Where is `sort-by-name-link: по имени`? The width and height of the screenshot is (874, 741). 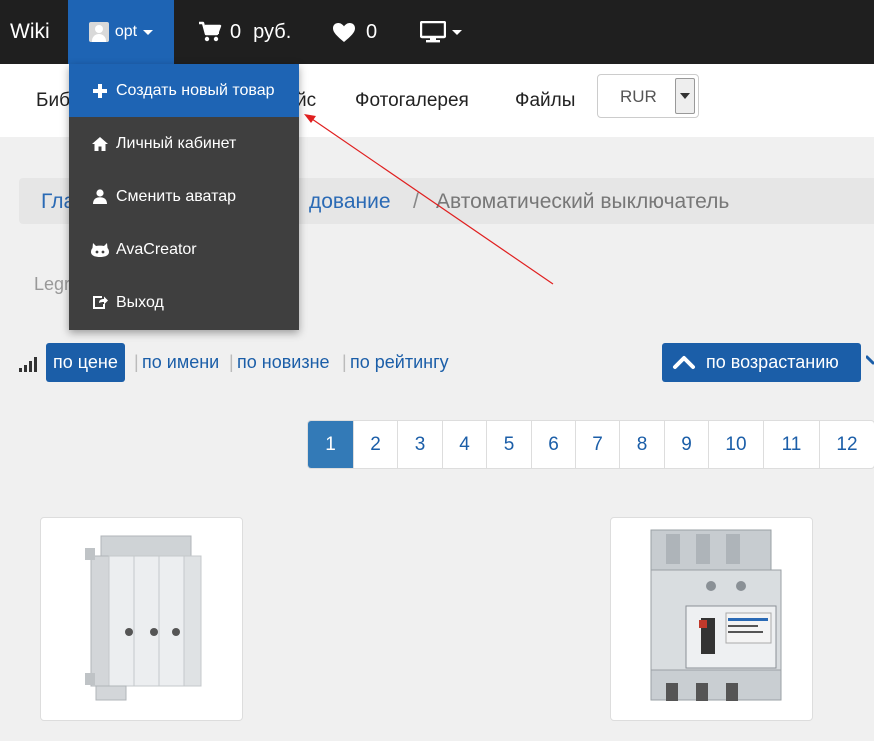
sort-by-name-link: по имени is located at coordinates (180, 362).